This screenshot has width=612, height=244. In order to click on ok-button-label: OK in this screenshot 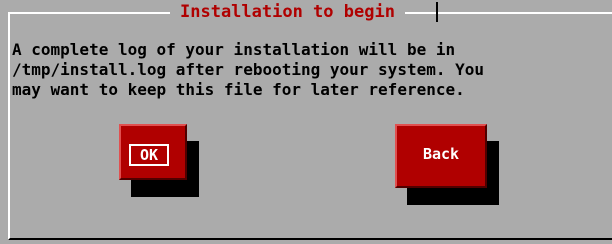, I will do `click(149, 155)`.